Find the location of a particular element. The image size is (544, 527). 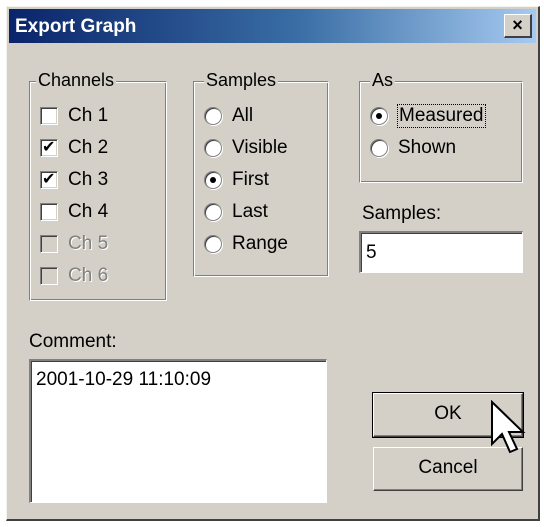

samples-input-value: 5 is located at coordinates (371, 252).